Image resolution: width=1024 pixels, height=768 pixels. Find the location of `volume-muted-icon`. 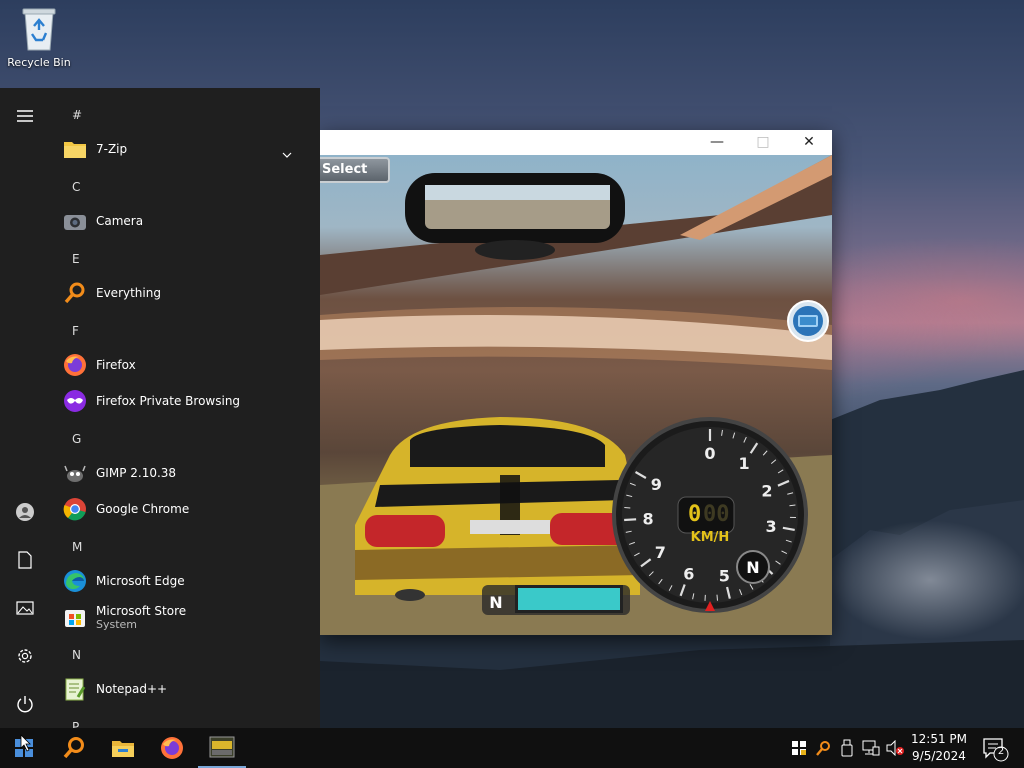

volume-muted-icon is located at coordinates (895, 748).